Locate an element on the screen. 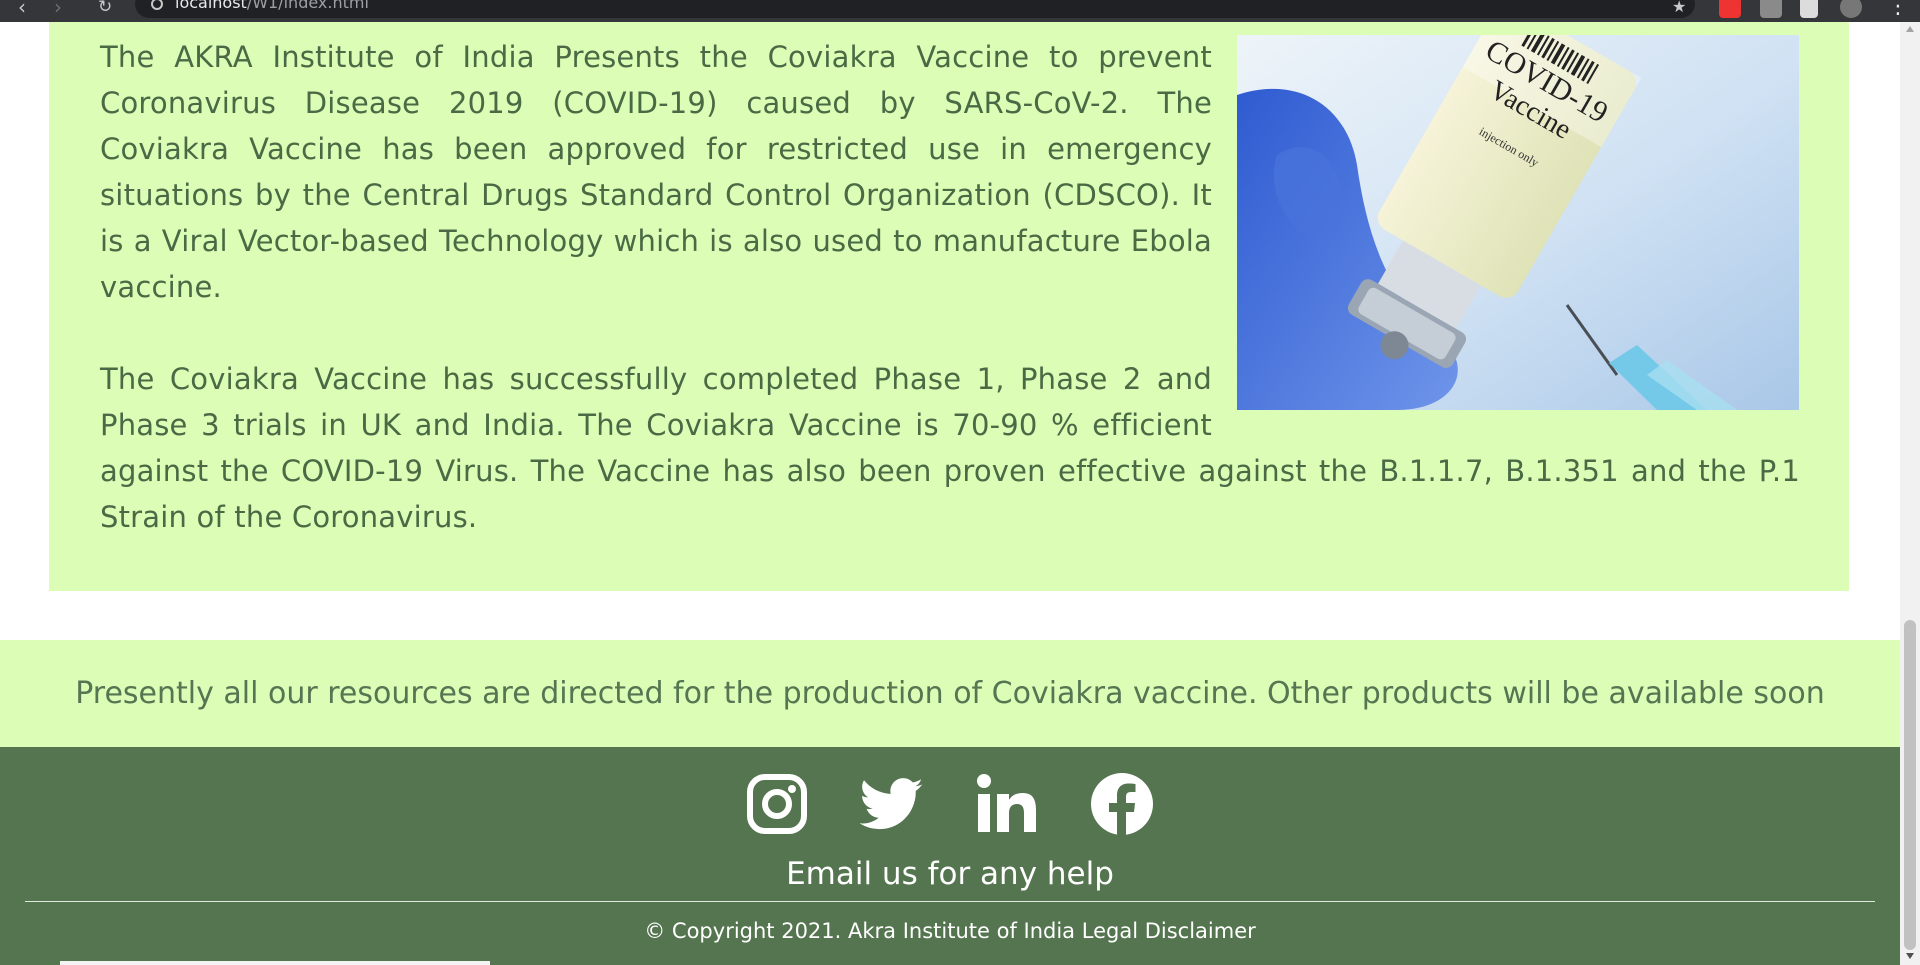  linkedin-icon is located at coordinates (1007, 804).